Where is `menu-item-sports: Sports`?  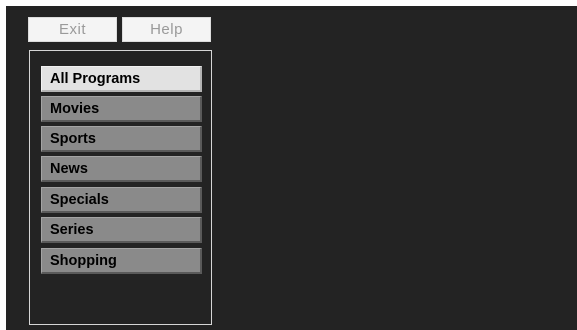
menu-item-sports: Sports is located at coordinates (121, 139).